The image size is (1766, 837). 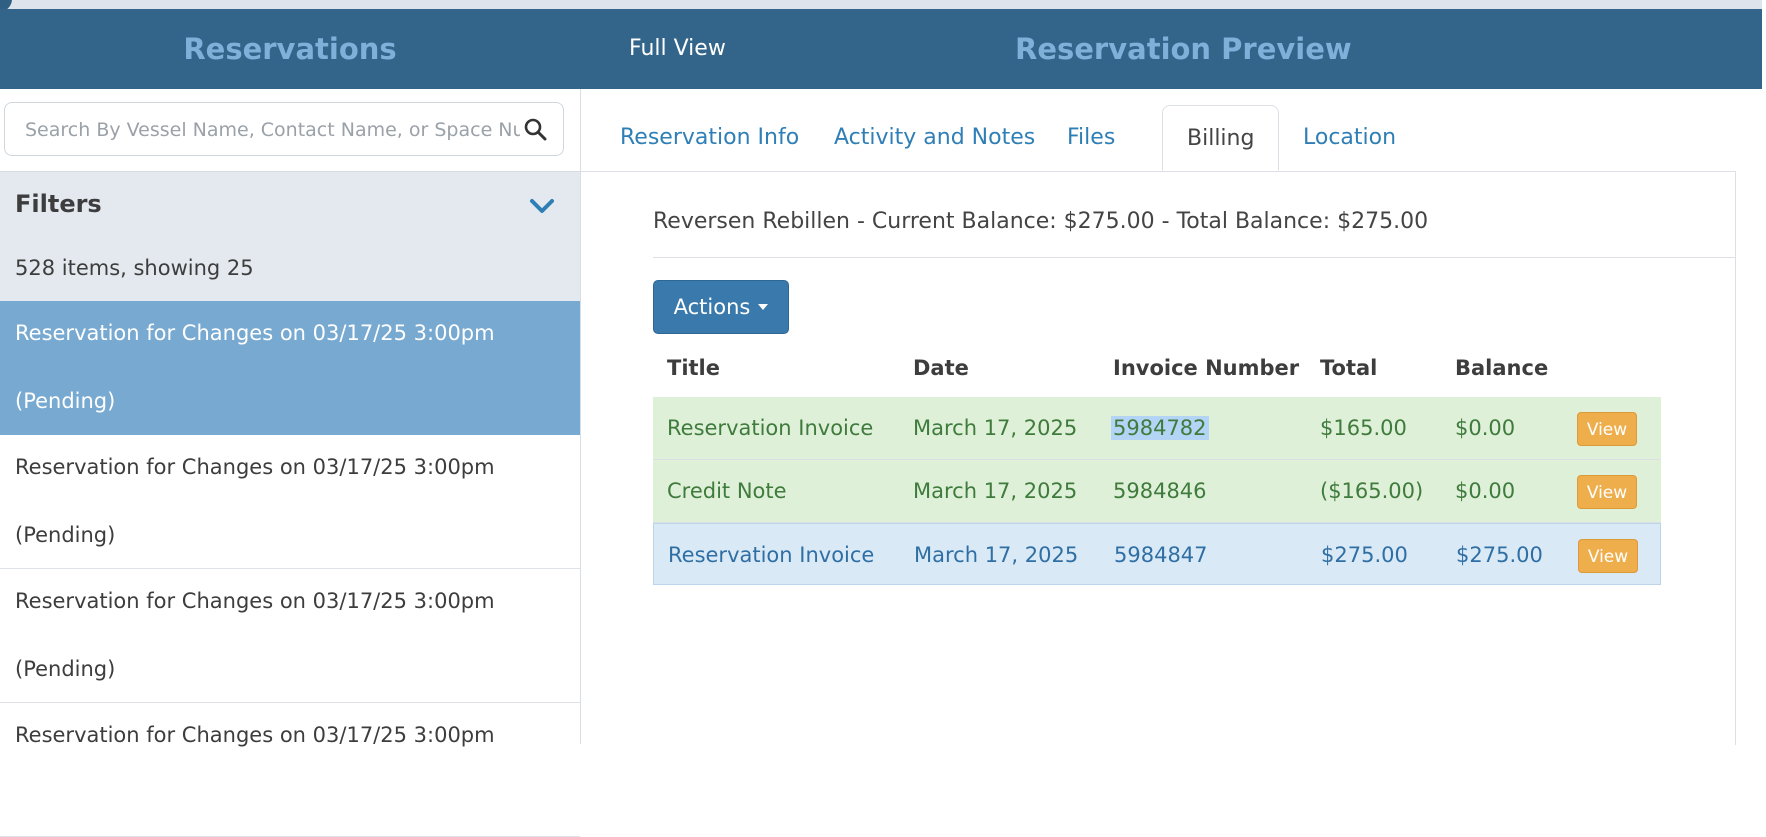 What do you see at coordinates (272, 130) in the screenshot?
I see `search-input` at bounding box center [272, 130].